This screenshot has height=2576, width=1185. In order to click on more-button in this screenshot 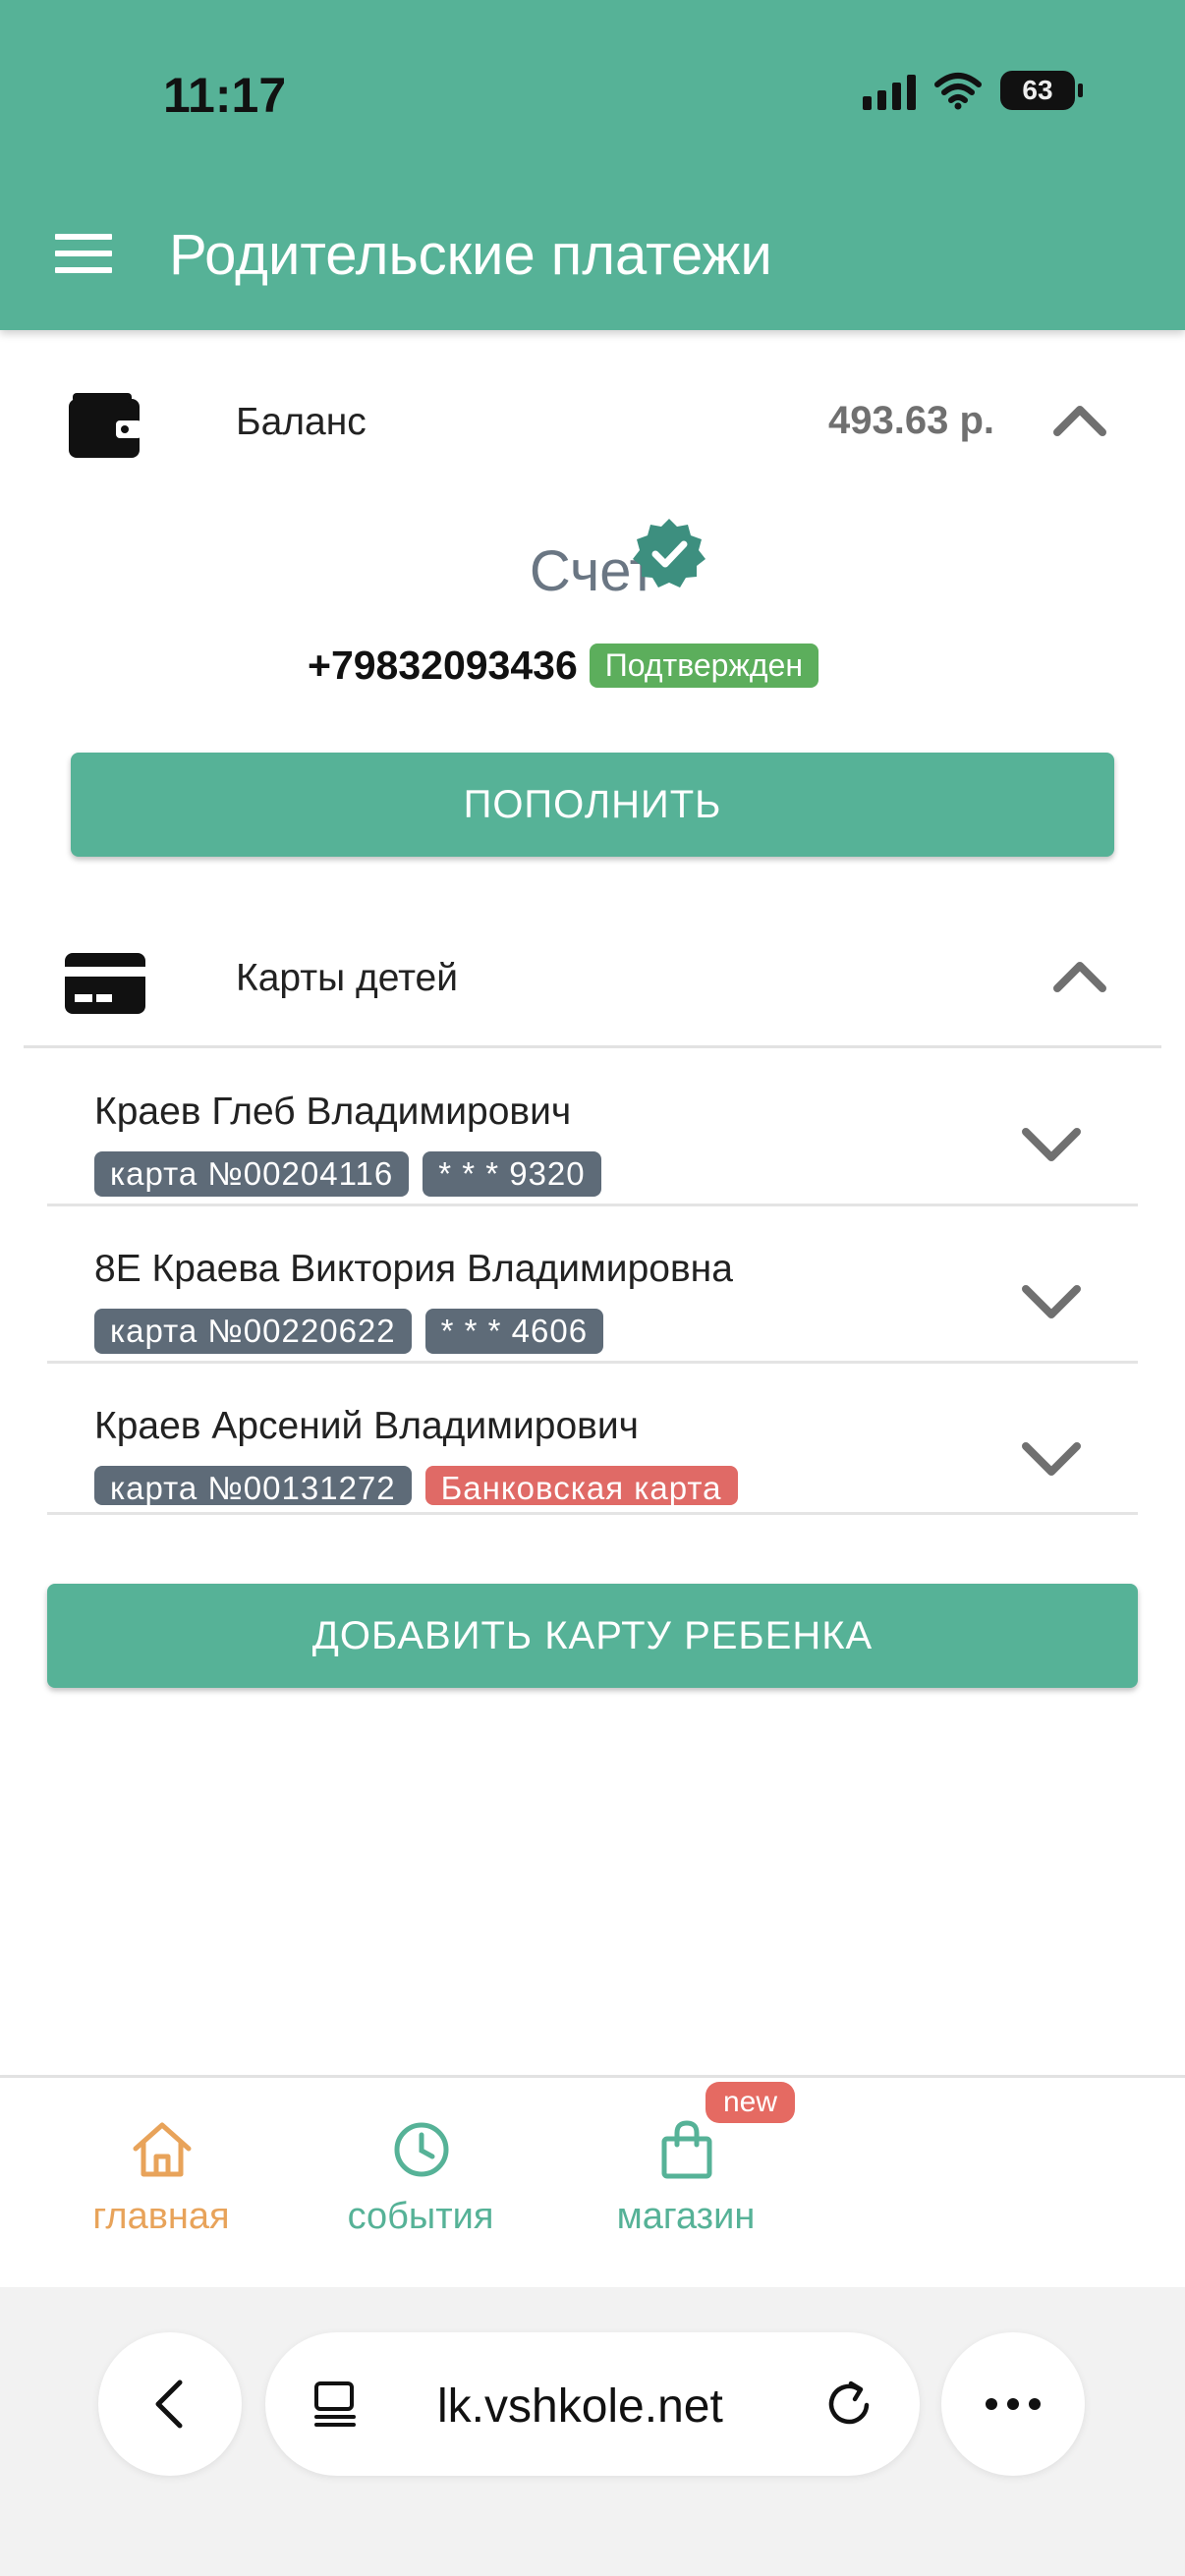, I will do `click(1013, 2404)`.